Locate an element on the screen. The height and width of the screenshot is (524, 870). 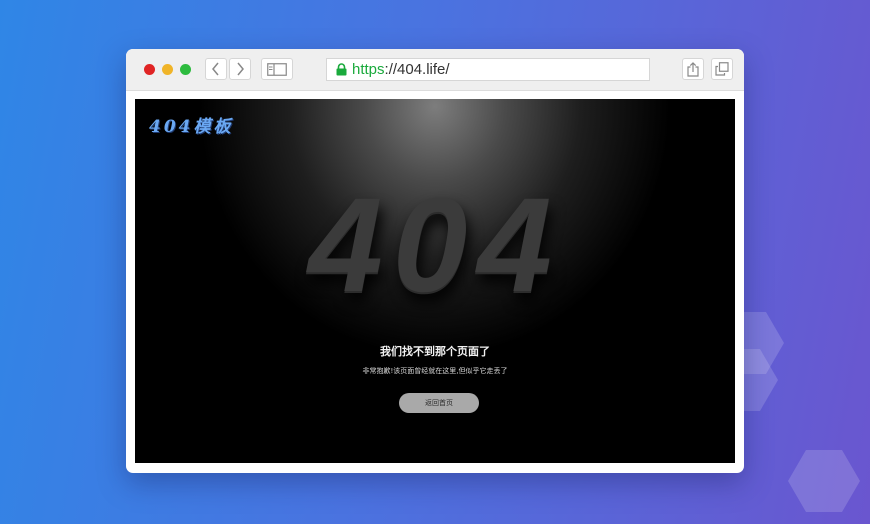
error-code-404: 404 is located at coordinates (435, 245).